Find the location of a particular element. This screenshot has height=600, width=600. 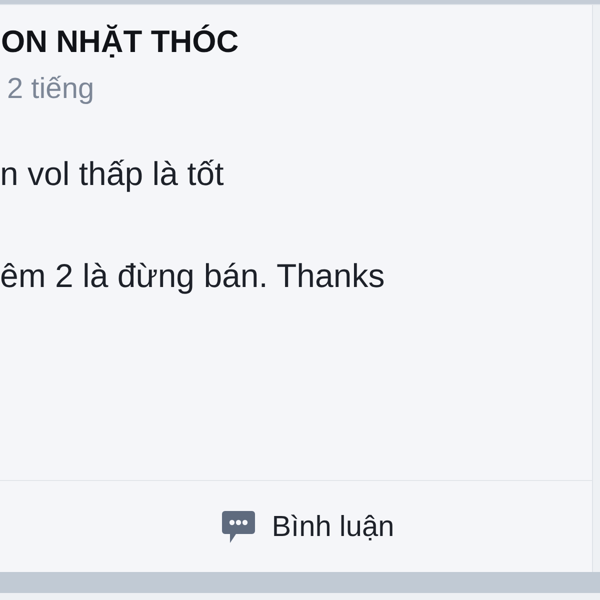

speech-bubble-icon is located at coordinates (238, 526).